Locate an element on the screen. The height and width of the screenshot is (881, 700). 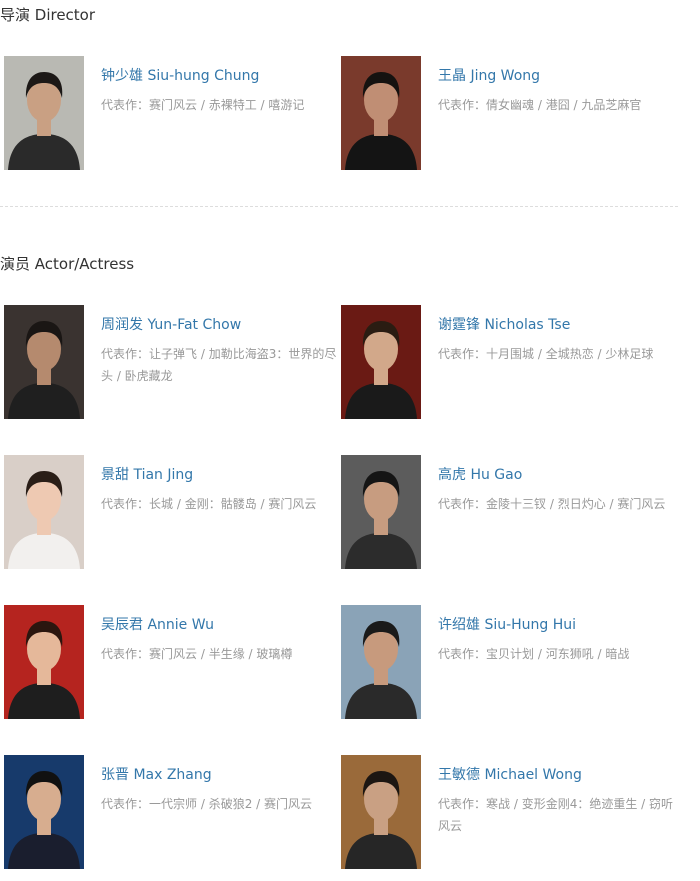
works-list: 金陵十三钗 / 烈日灼心 / 赛门风云 is located at coordinates (576, 504).